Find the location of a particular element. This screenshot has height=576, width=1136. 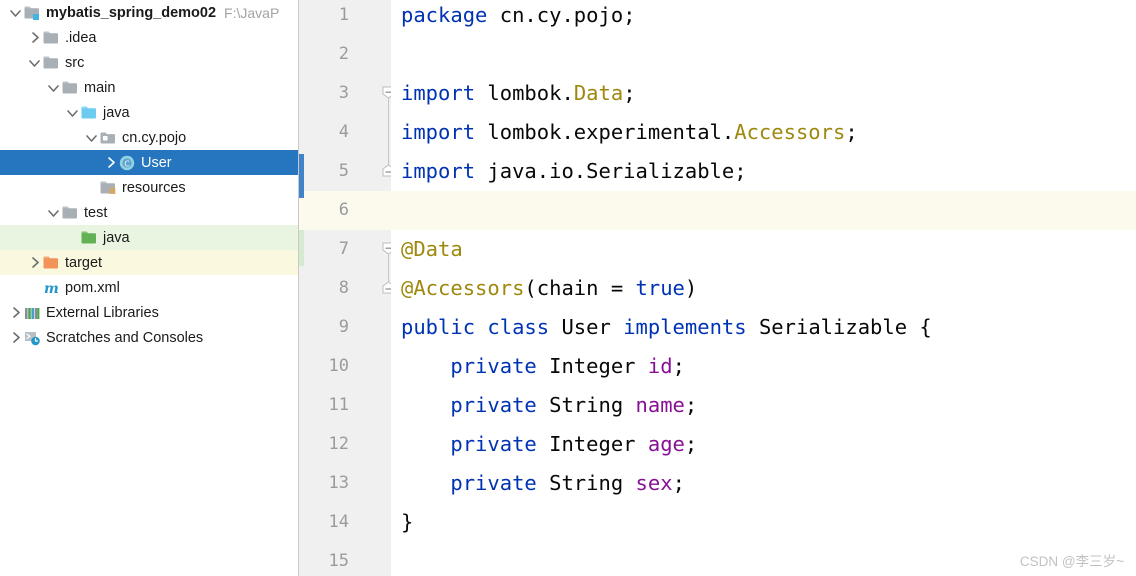

package-icon is located at coordinates (109, 137).